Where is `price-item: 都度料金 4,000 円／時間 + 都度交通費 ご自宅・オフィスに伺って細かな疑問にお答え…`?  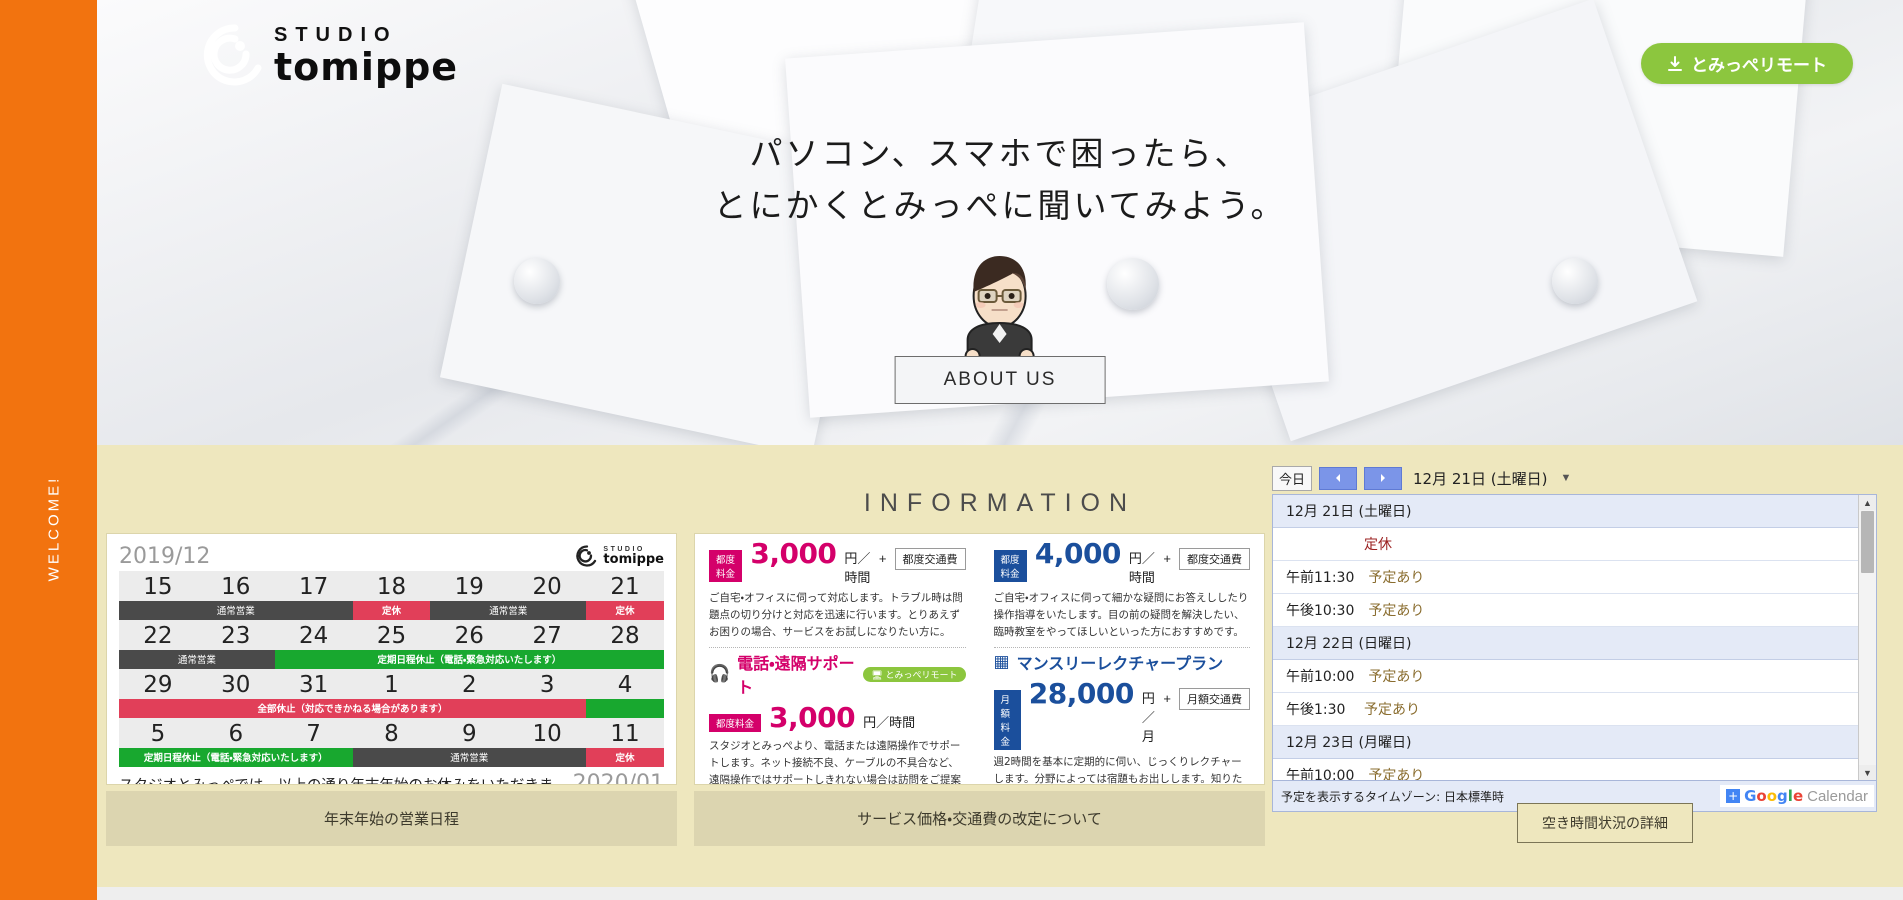
price-item: 都度料金 4,000 円／時間 + 都度交通費 ご自宅・オフィスに伺って細かな疑問にお答え… is located at coordinates (1121, 592).